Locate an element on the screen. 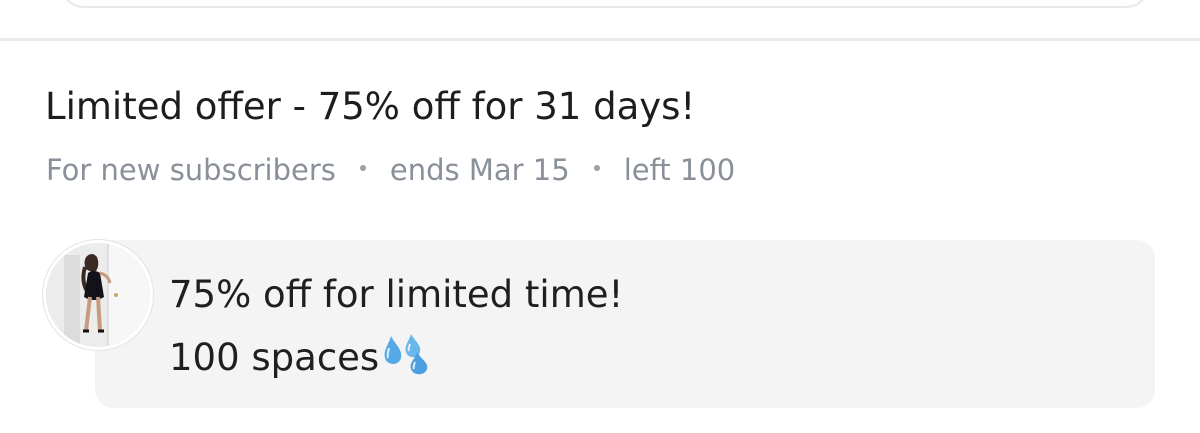 The image size is (1200, 433). offer-meta: For new subscribers ends Mar 15 left 100 is located at coordinates (390, 170).